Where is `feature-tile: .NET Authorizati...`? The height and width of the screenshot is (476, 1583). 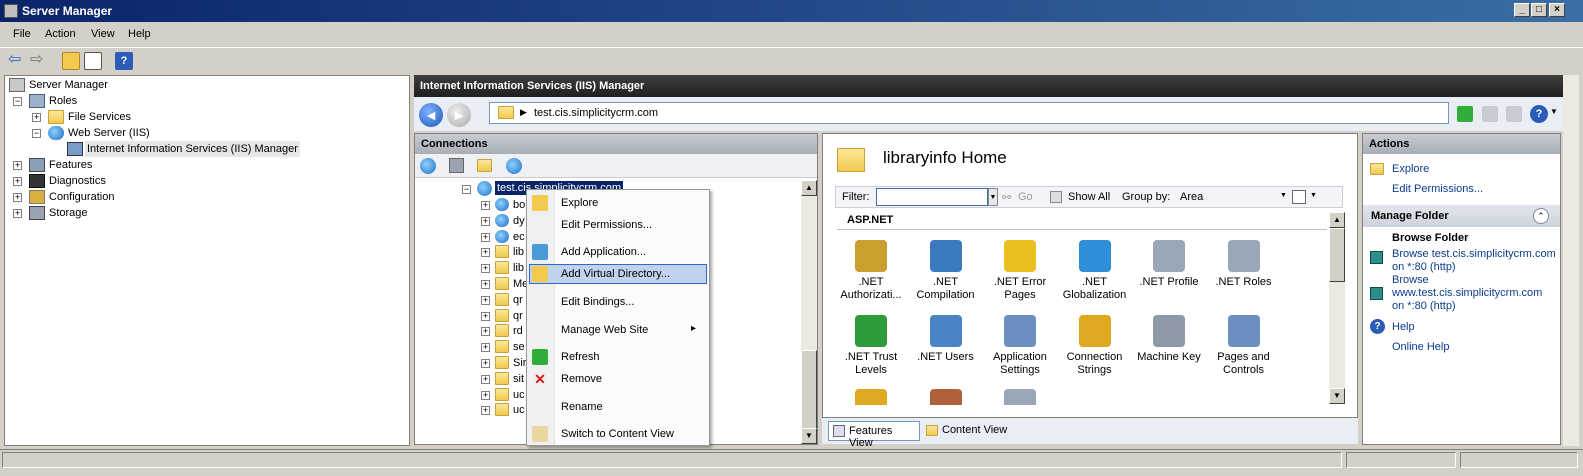
feature-tile: .NET Authorizati... is located at coordinates (871, 271).